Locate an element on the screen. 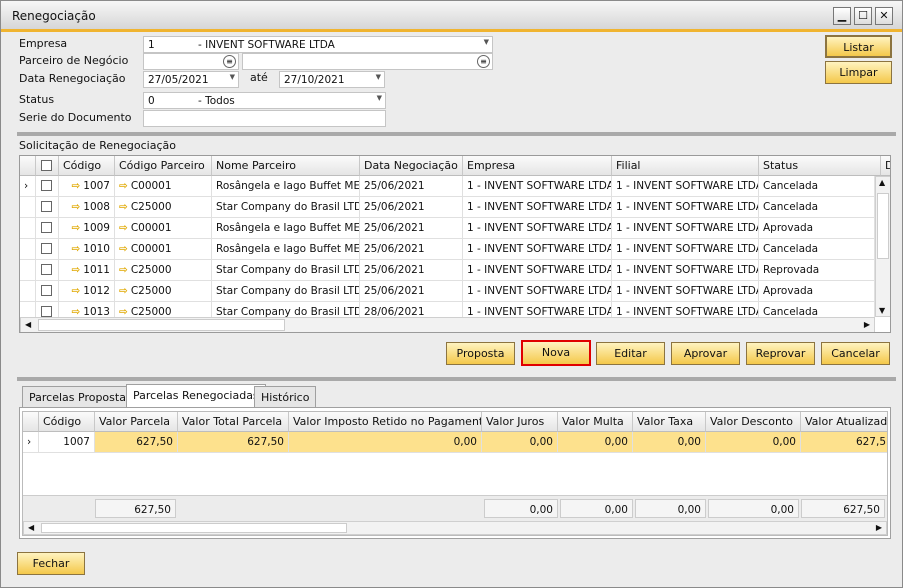  col-header: Valor Atualizado is located at coordinates (844, 422).